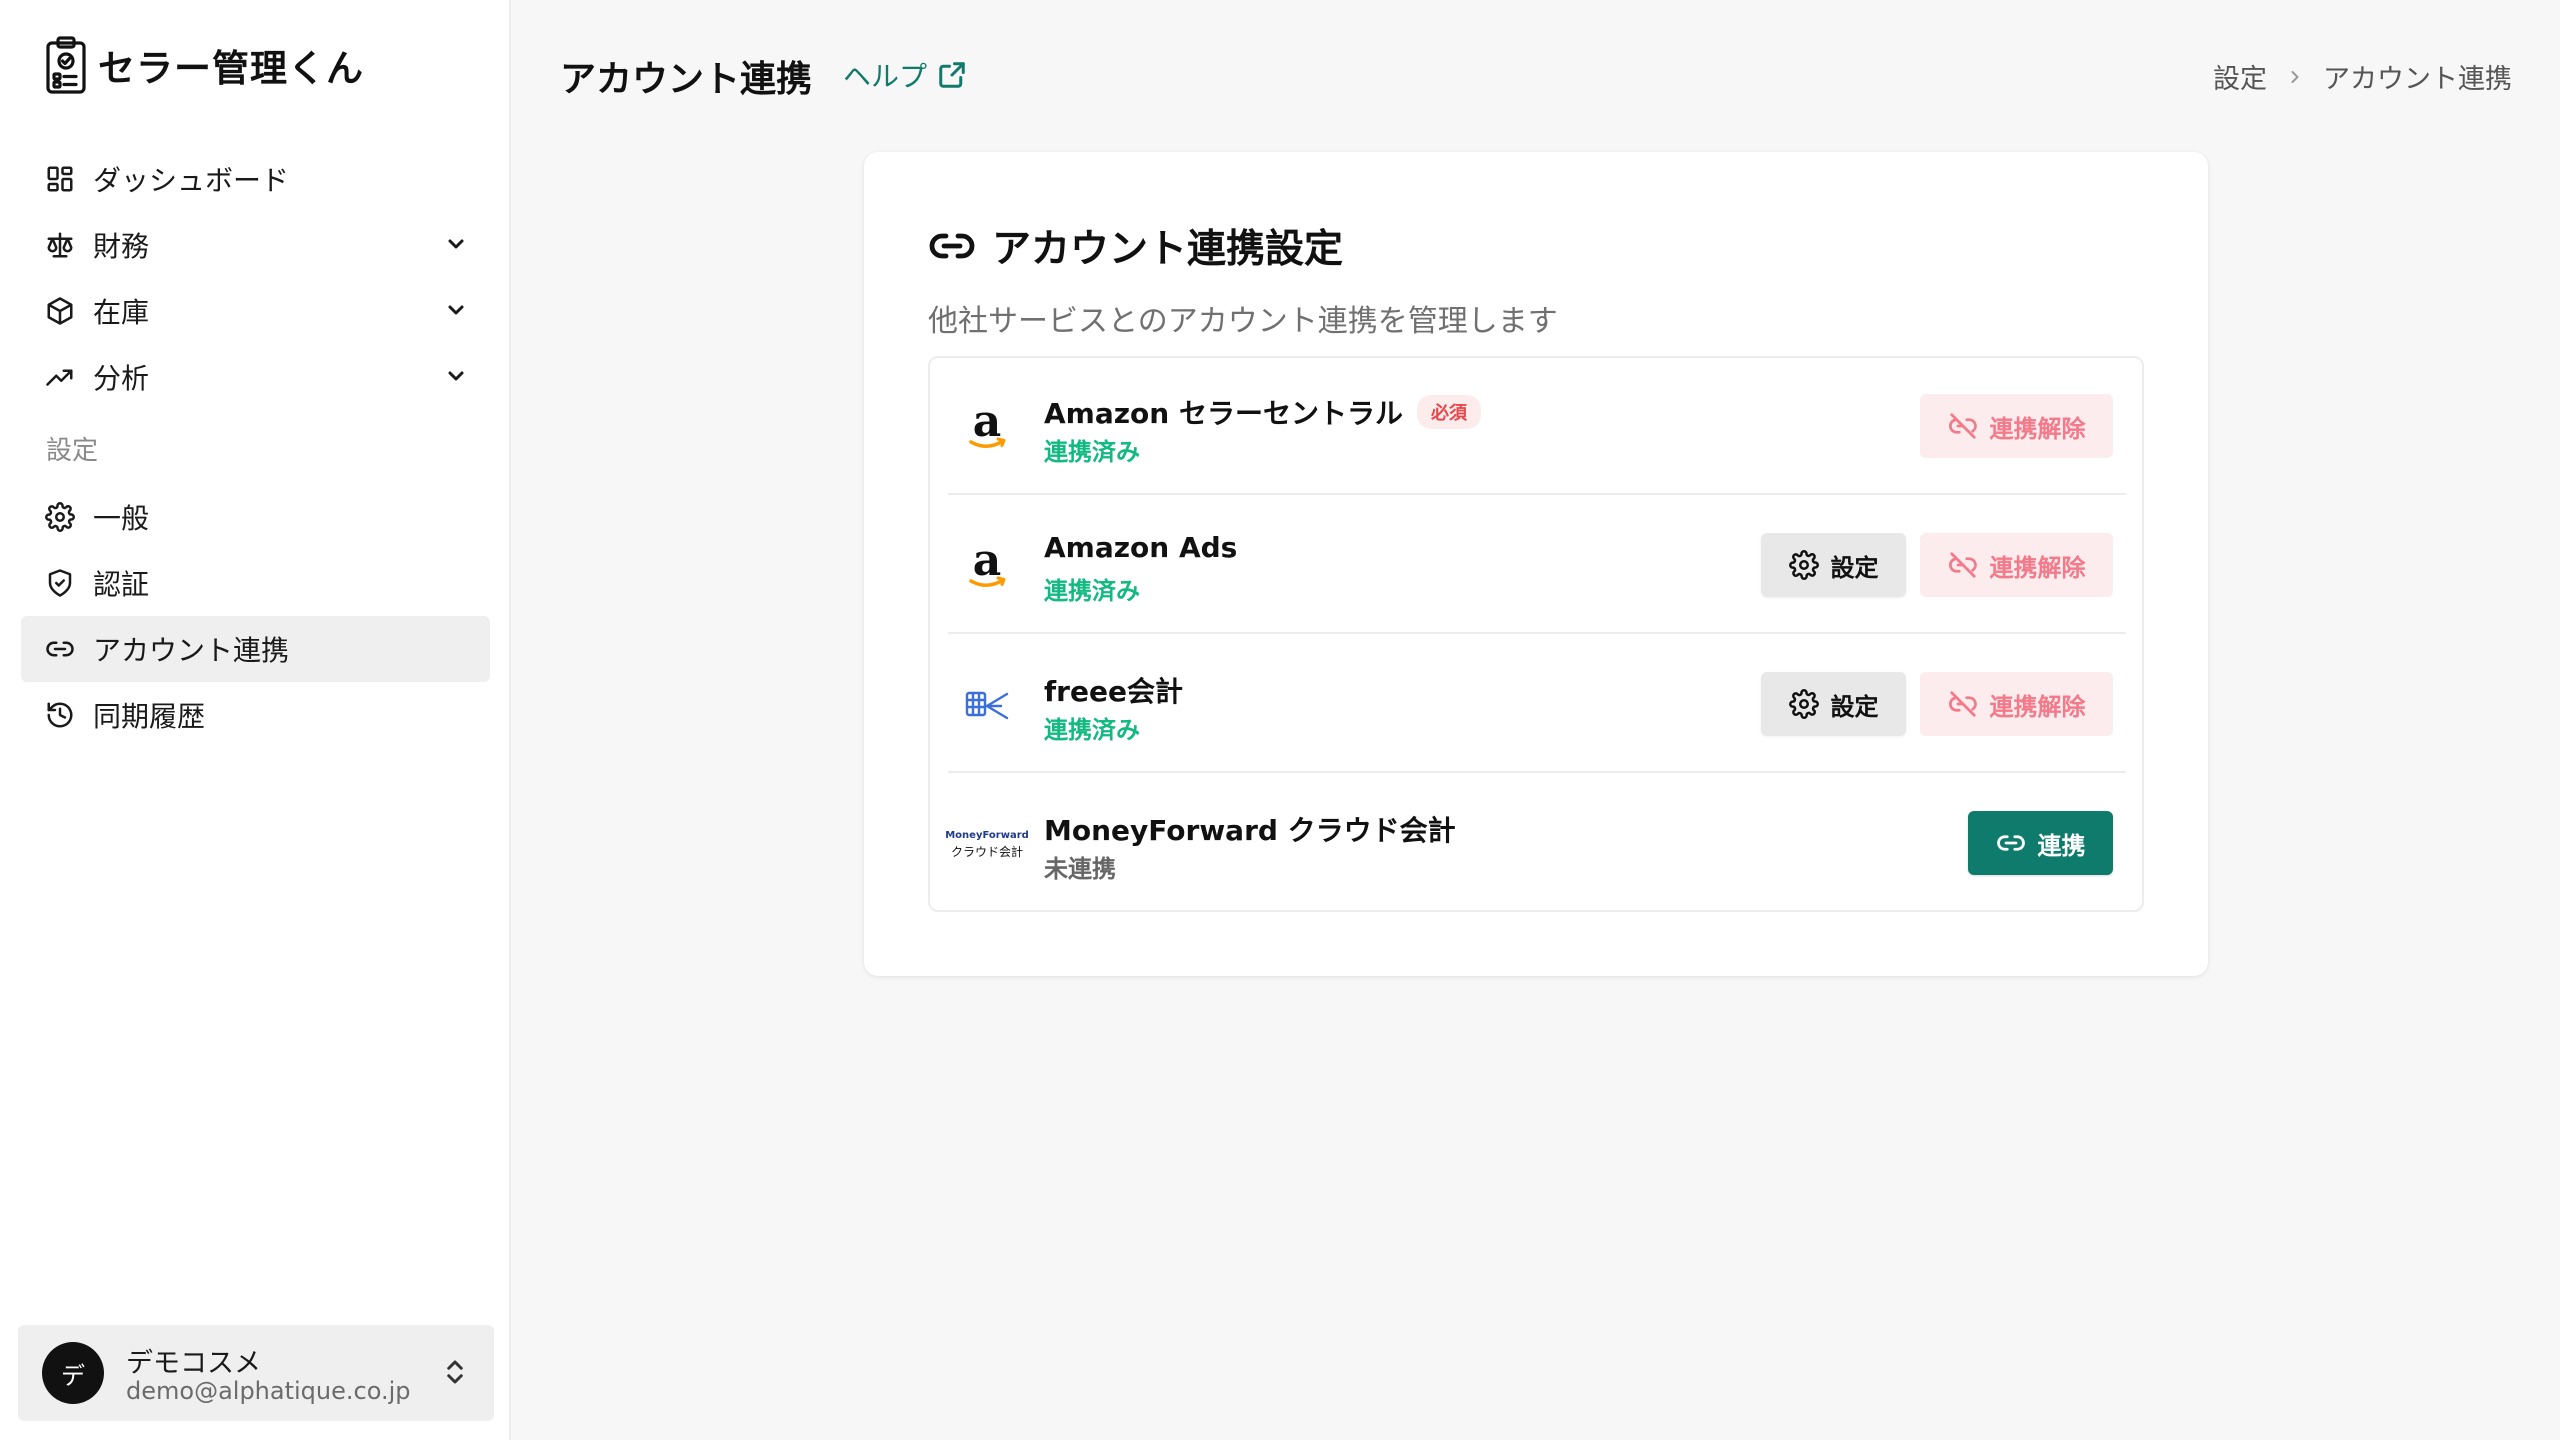  Describe the element at coordinates (191, 180) in the screenshot. I see `sidebar-item-label: ダッシュボード` at that location.